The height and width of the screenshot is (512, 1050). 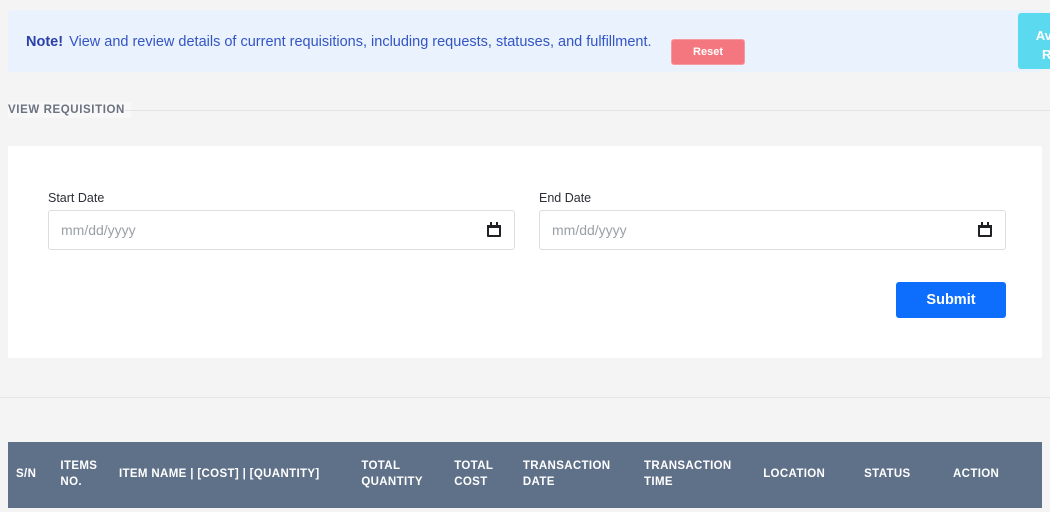 I want to click on start-date-label: Start Date, so click(x=76, y=198).